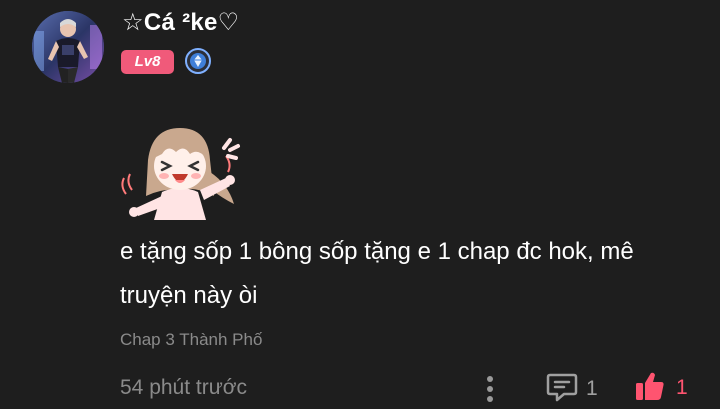 This screenshot has width=720, height=409. I want to click on more-vertical-icon, so click(490, 389).